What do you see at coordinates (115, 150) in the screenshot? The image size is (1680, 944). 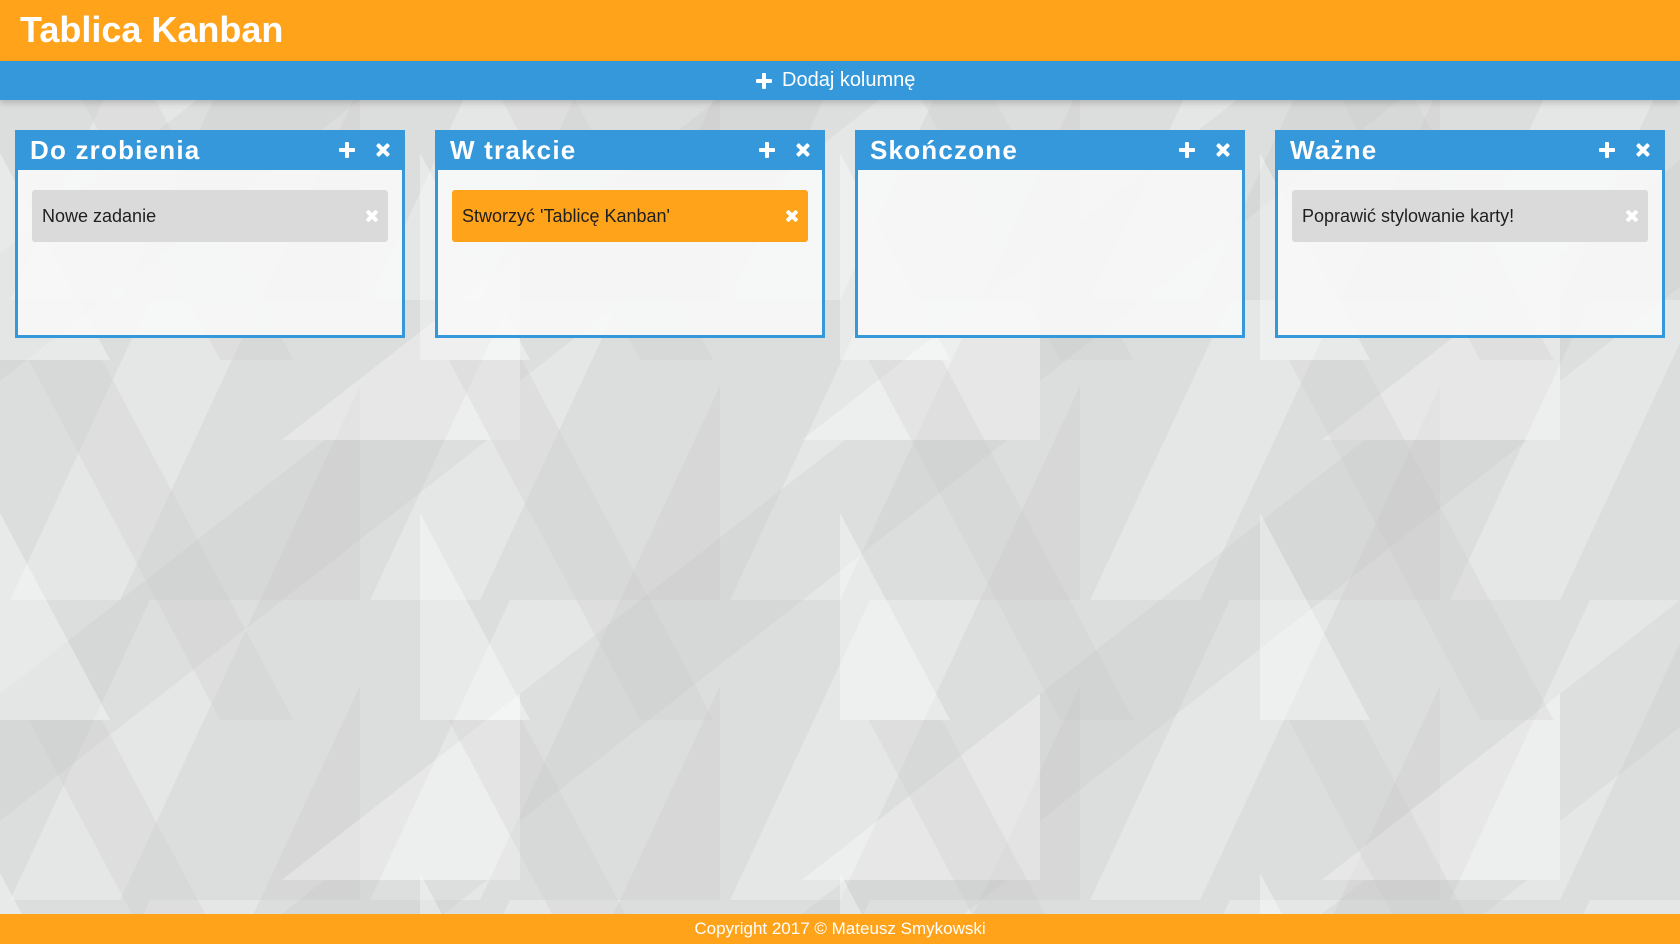 I see `column-title: Do zrobienia` at bounding box center [115, 150].